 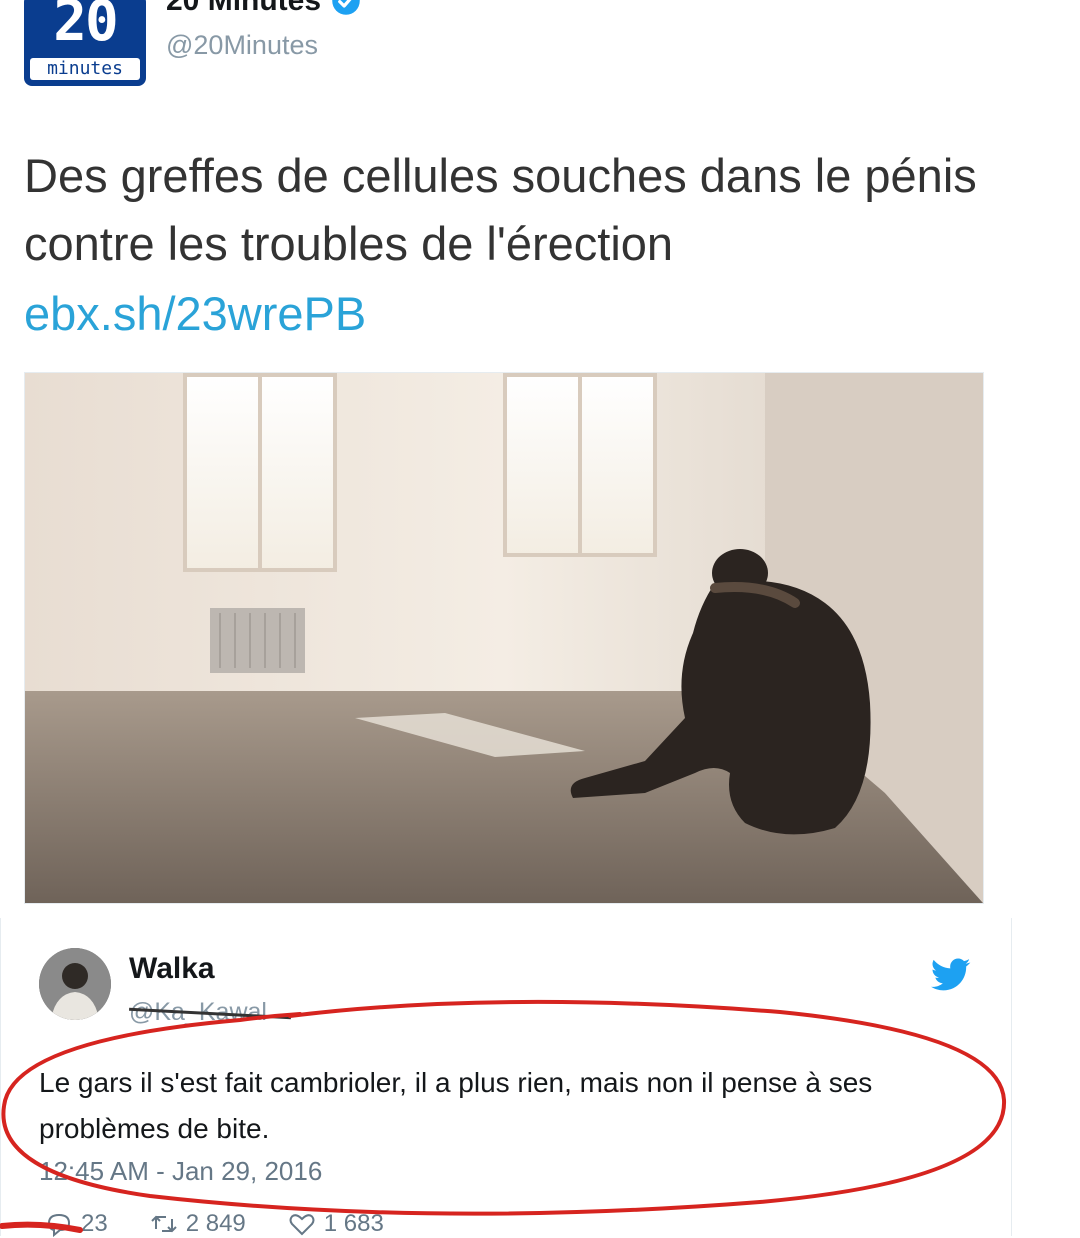 I want to click on 20minutes-logo: 20 minutes, so click(x=85, y=43).